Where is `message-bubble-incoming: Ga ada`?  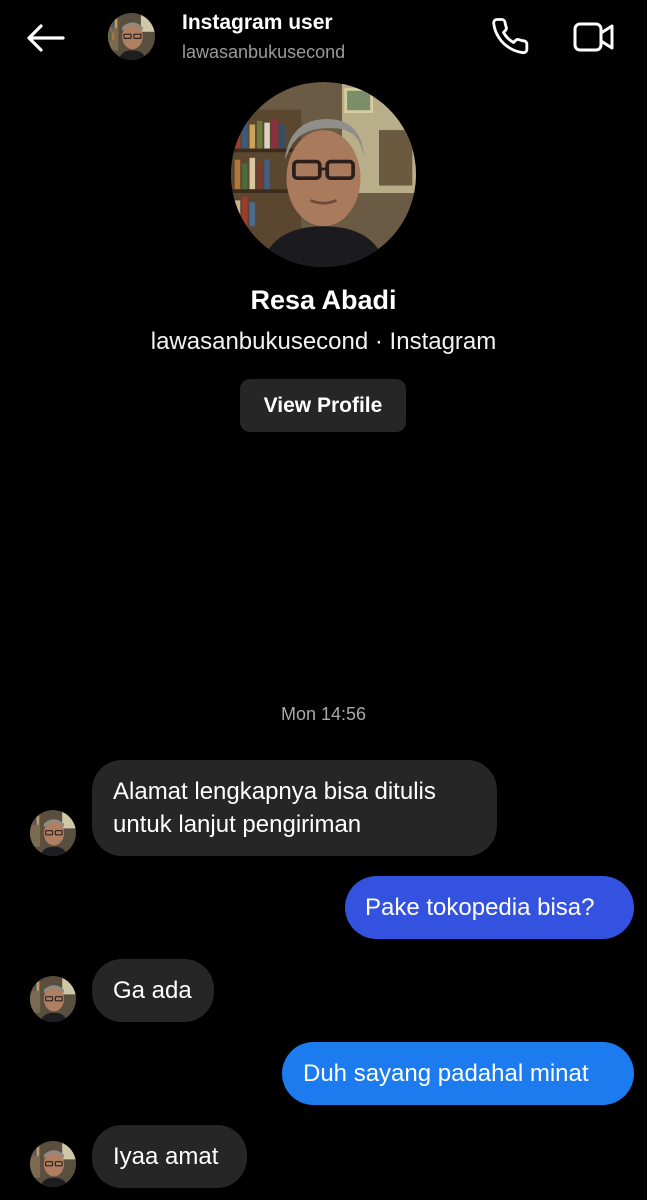
message-bubble-incoming: Ga ada is located at coordinates (153, 990).